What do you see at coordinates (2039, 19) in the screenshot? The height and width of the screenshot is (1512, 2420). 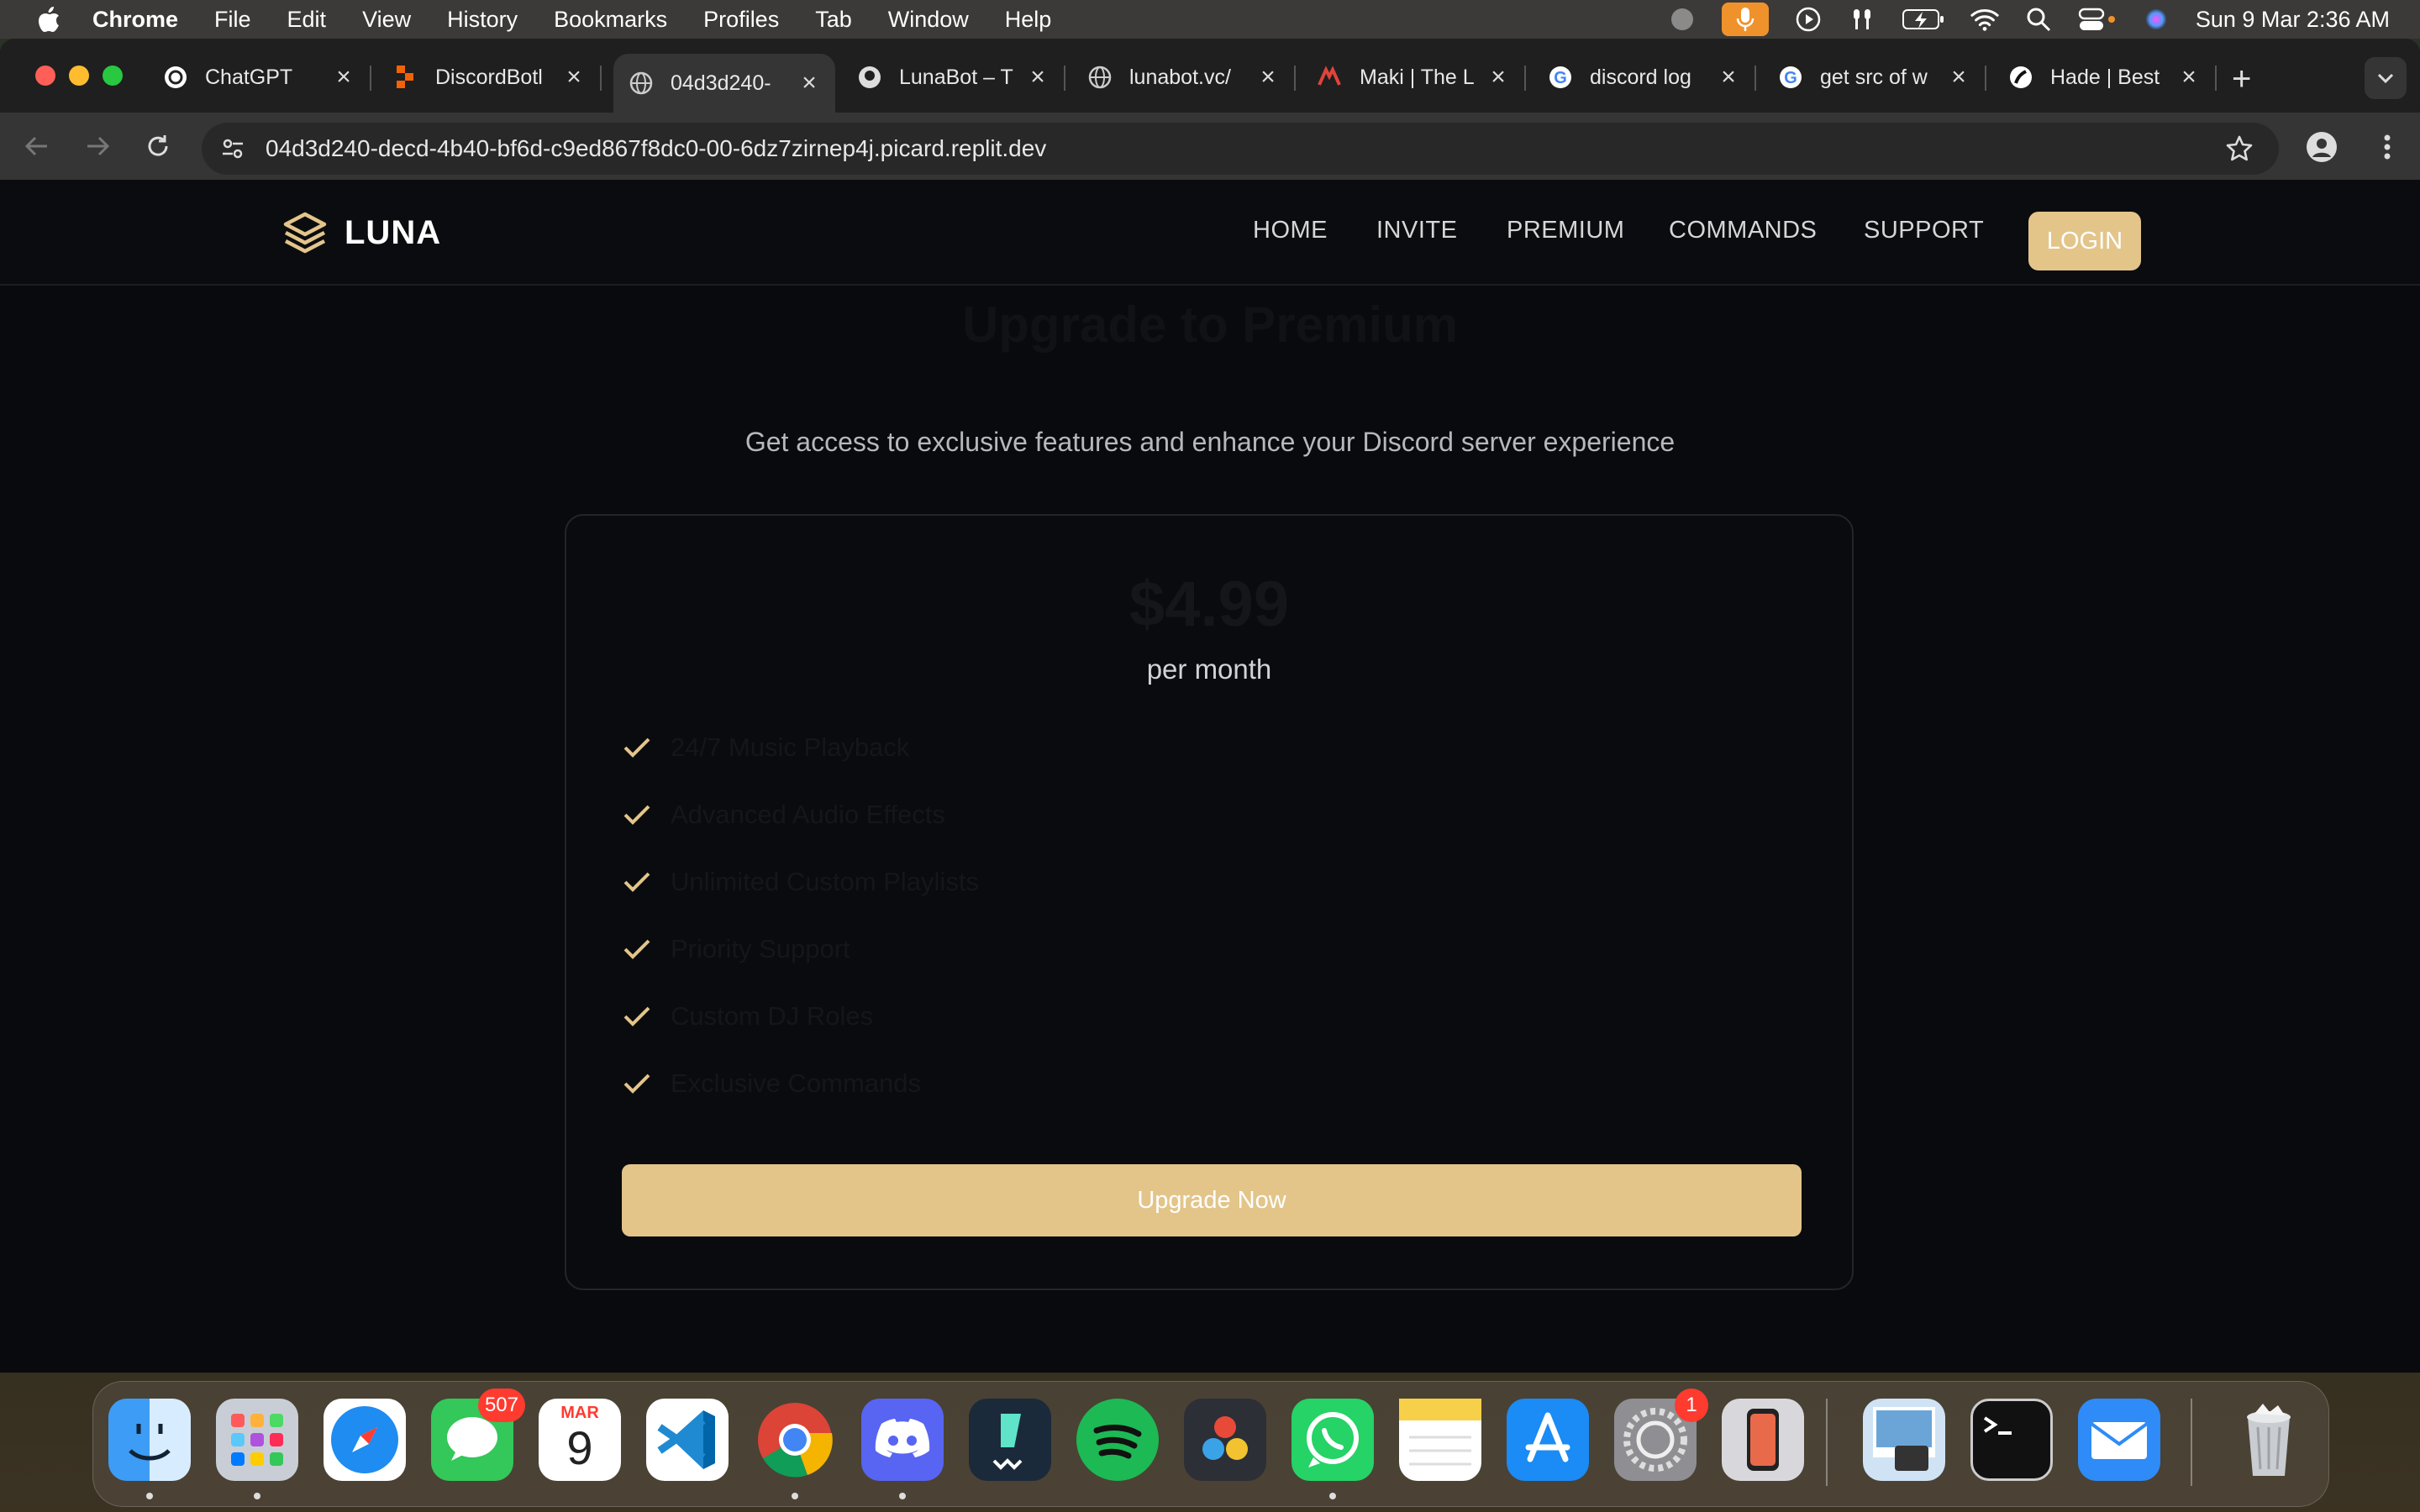 I see `search-icon` at bounding box center [2039, 19].